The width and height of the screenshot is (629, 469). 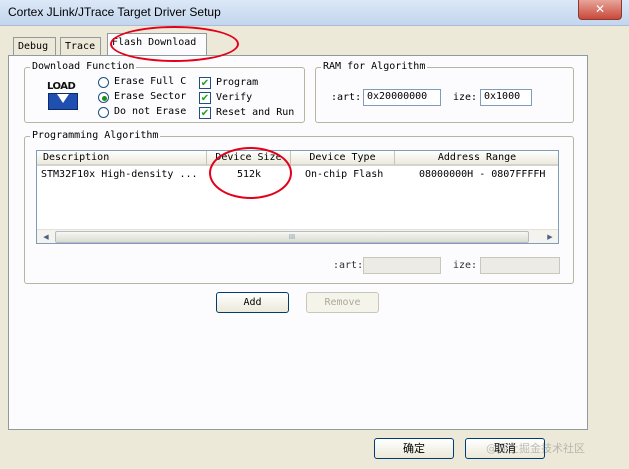 I want to click on cell-device-type: On-chip Flash, so click(x=344, y=174).